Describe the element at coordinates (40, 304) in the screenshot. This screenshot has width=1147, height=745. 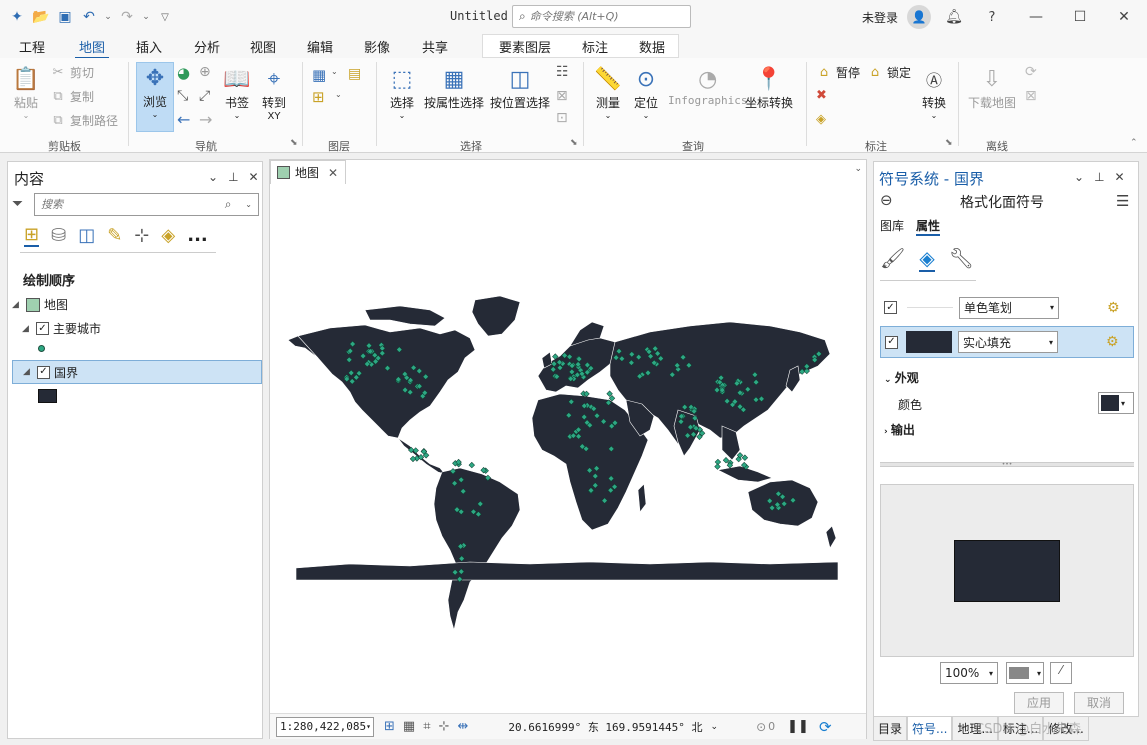
I see `map-tree-item: ◢ 地图` at that location.